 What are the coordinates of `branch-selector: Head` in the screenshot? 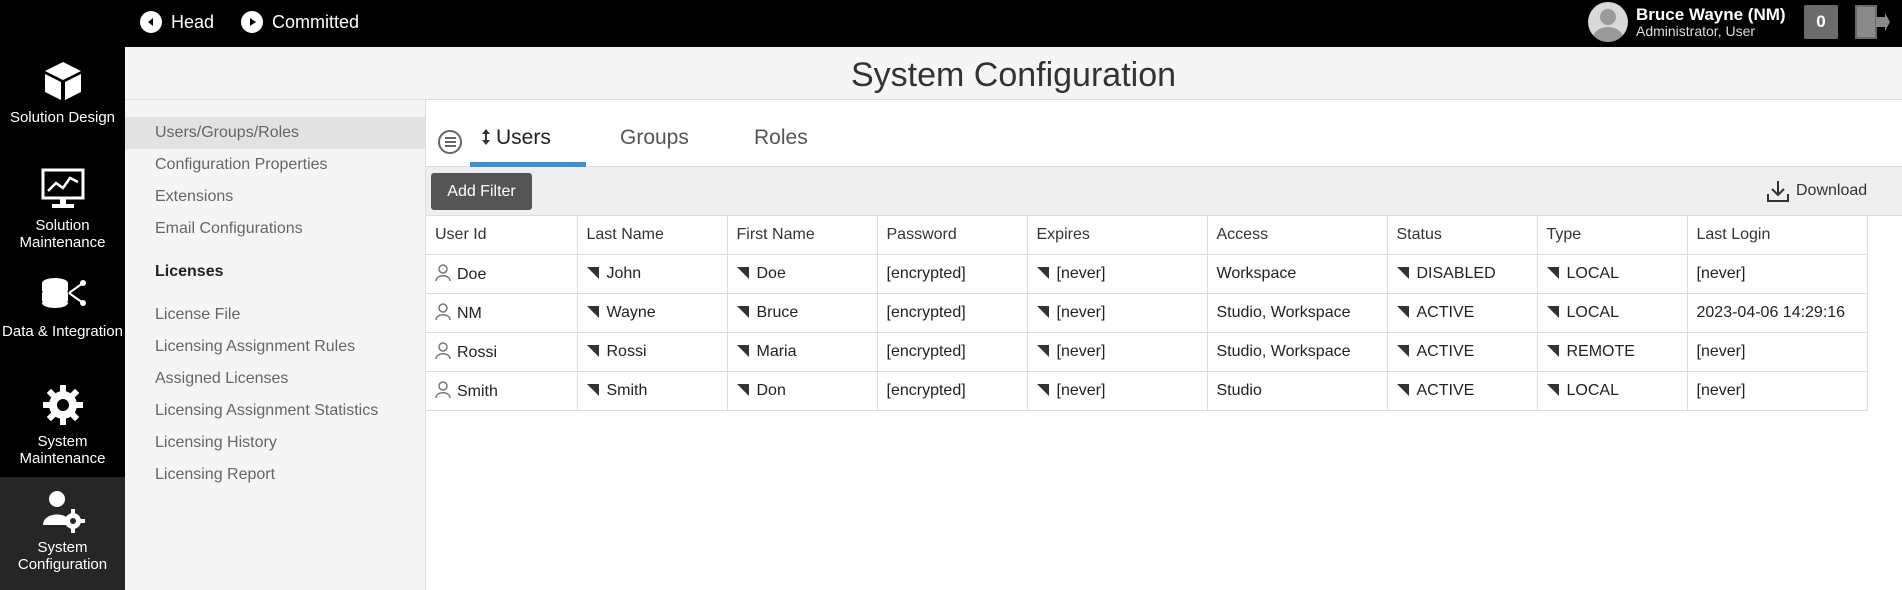 It's located at (177, 22).